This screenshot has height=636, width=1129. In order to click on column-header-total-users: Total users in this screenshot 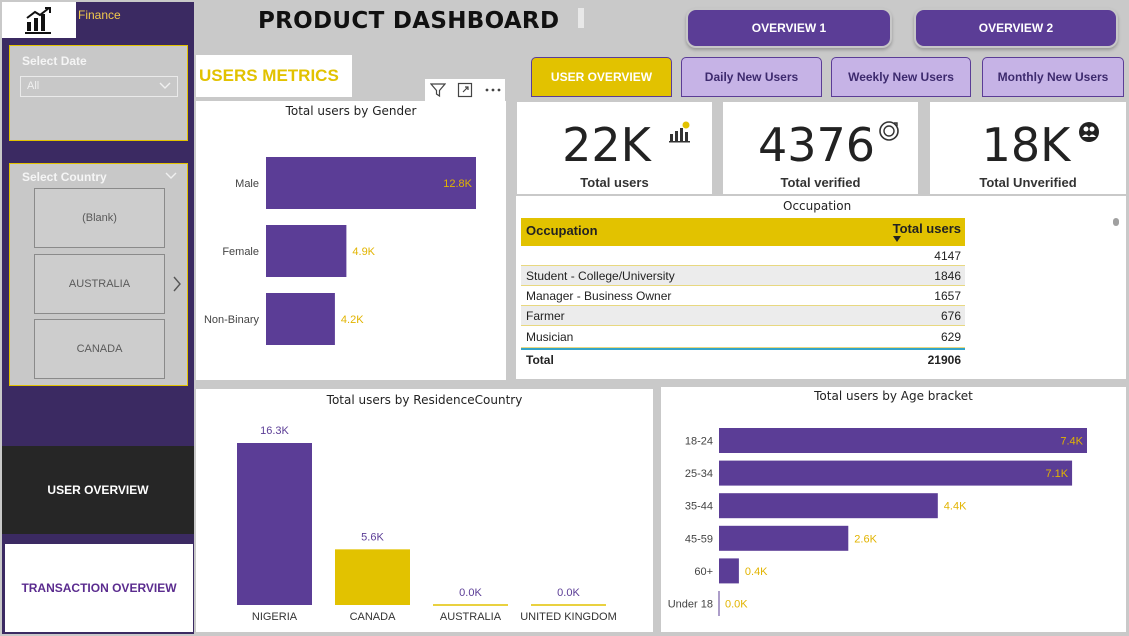, I will do `click(926, 232)`.